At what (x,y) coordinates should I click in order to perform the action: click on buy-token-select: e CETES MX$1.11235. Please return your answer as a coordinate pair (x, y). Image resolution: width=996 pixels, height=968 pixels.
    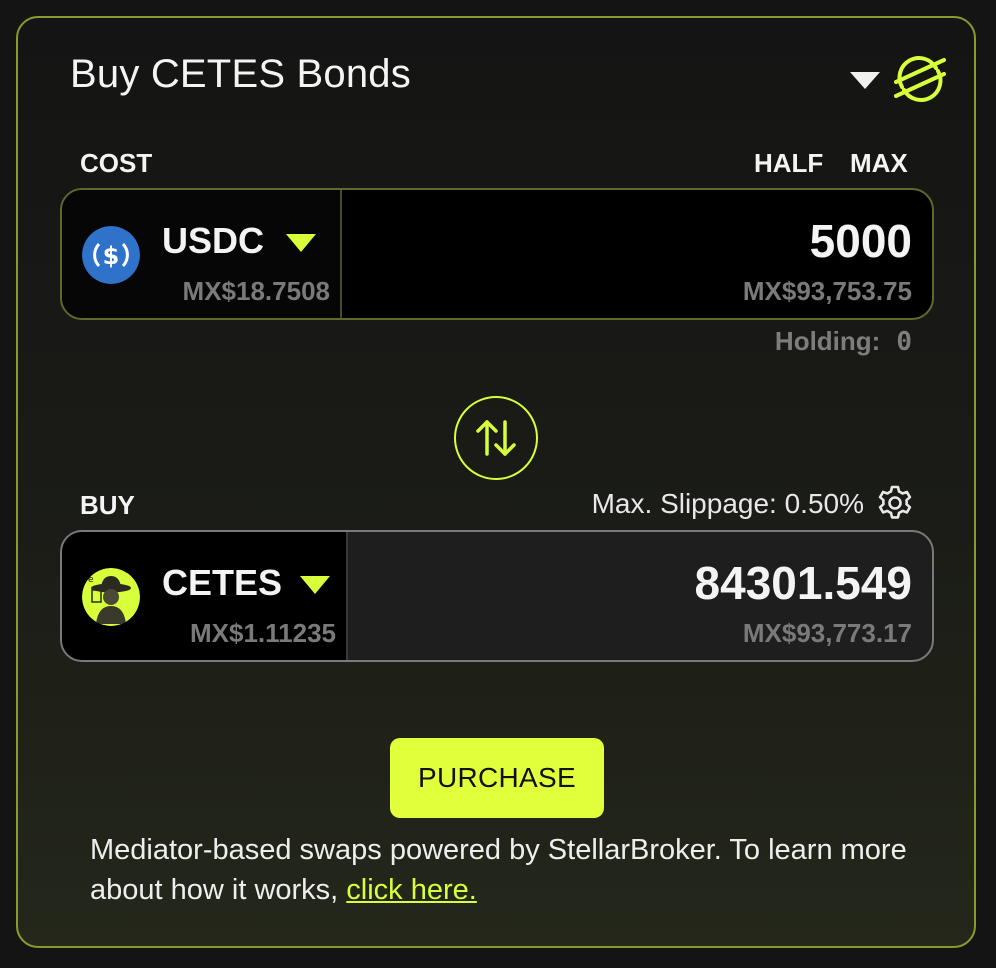
    Looking at the image, I should click on (205, 596).